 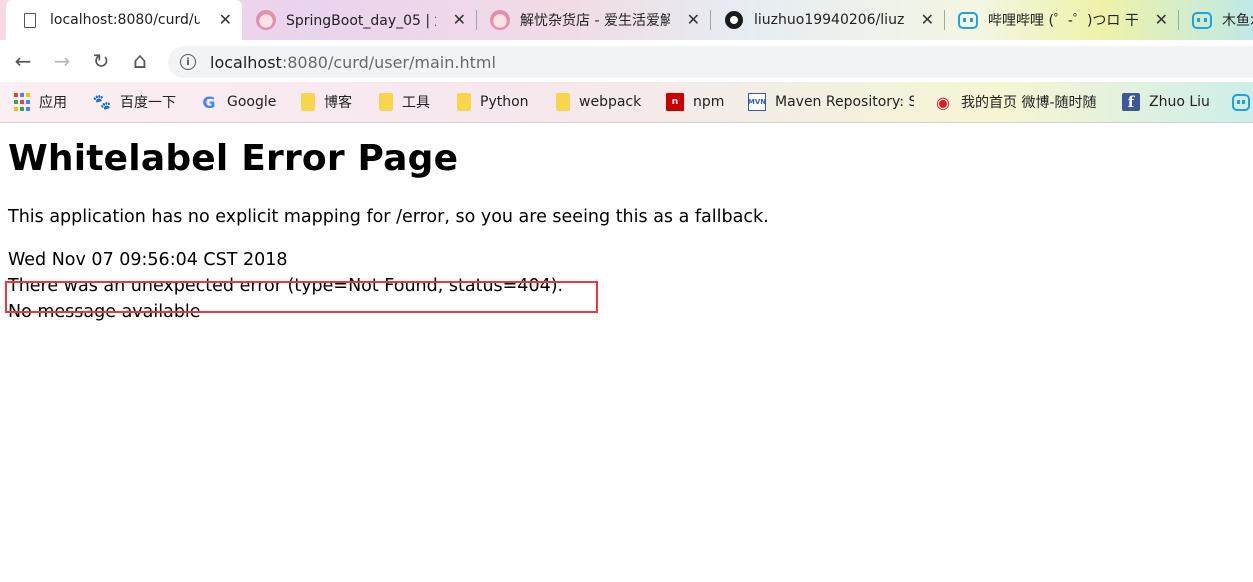 What do you see at coordinates (844, 102) in the screenshot?
I see `bookmark-label: Maven Repository: S` at bounding box center [844, 102].